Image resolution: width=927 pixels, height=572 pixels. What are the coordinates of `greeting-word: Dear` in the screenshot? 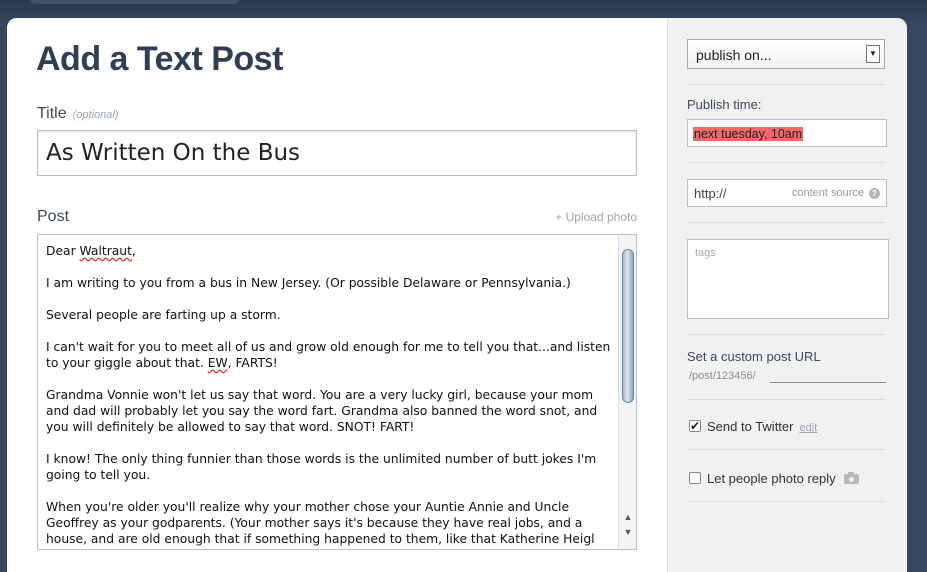 It's located at (63, 251).